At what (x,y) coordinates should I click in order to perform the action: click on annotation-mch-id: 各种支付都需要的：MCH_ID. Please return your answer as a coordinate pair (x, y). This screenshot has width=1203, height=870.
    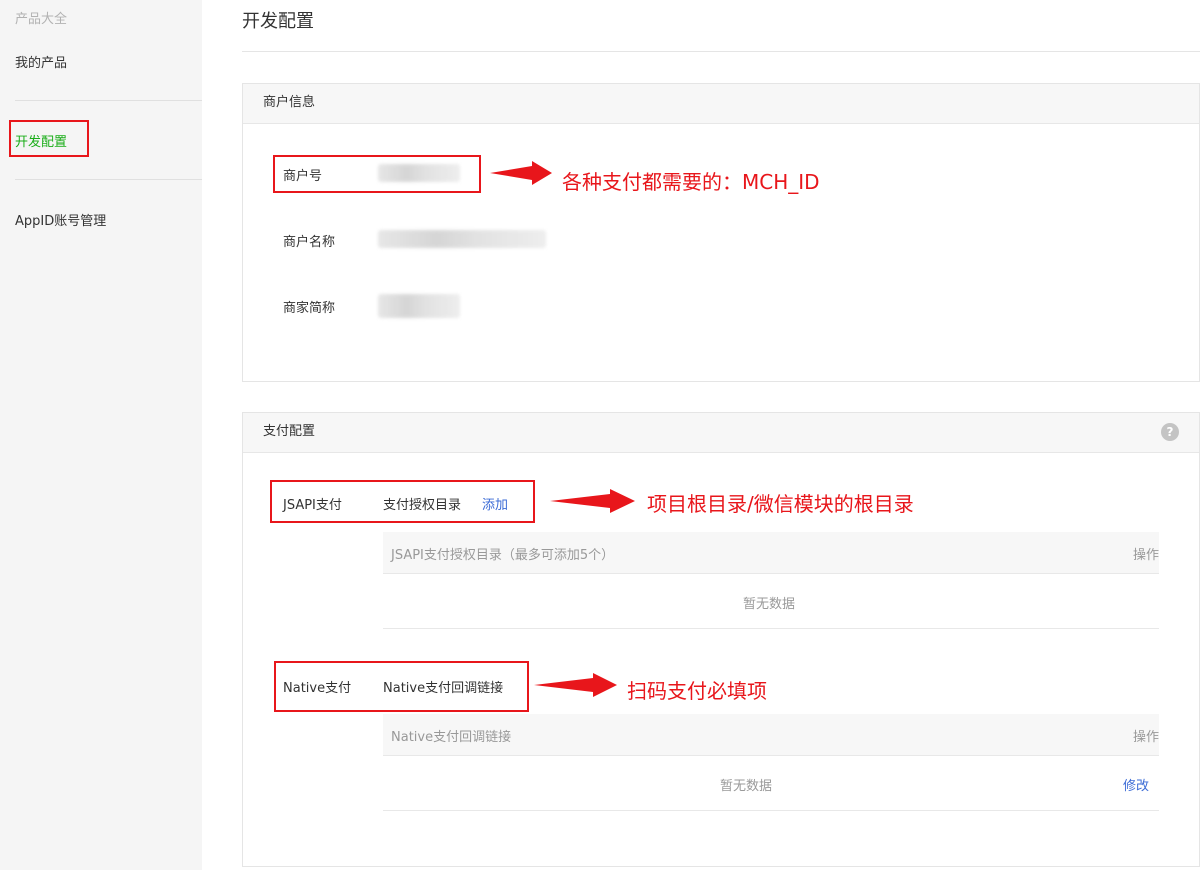
    Looking at the image, I should click on (691, 182).